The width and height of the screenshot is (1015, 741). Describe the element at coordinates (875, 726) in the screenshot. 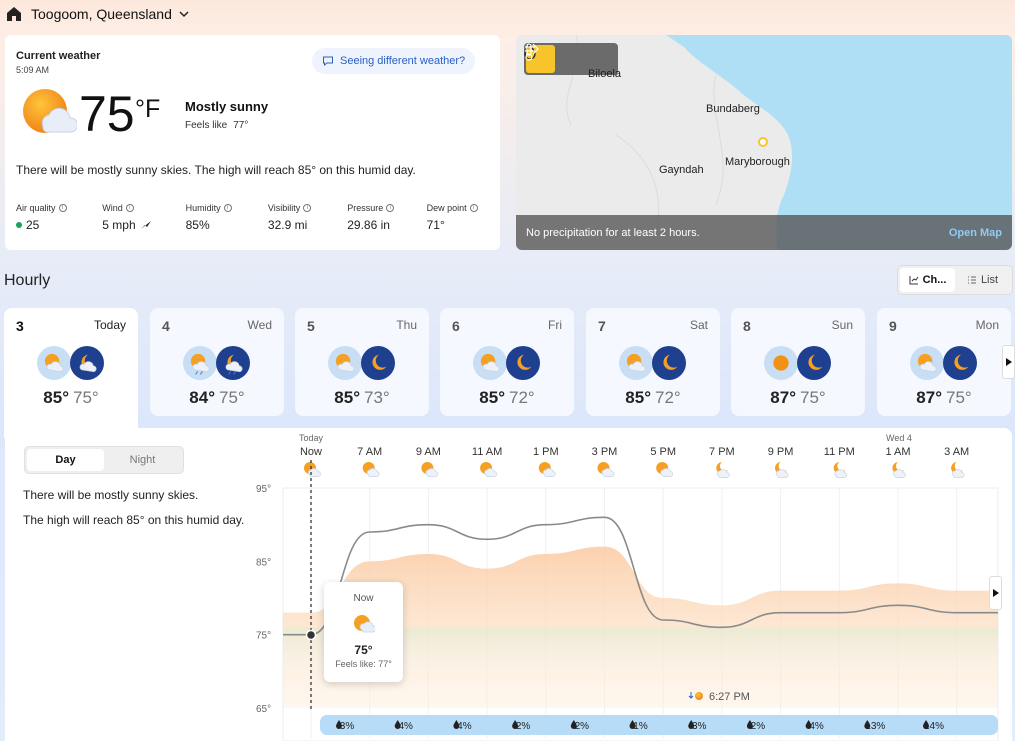

I see `precip-chance: 13%` at that location.